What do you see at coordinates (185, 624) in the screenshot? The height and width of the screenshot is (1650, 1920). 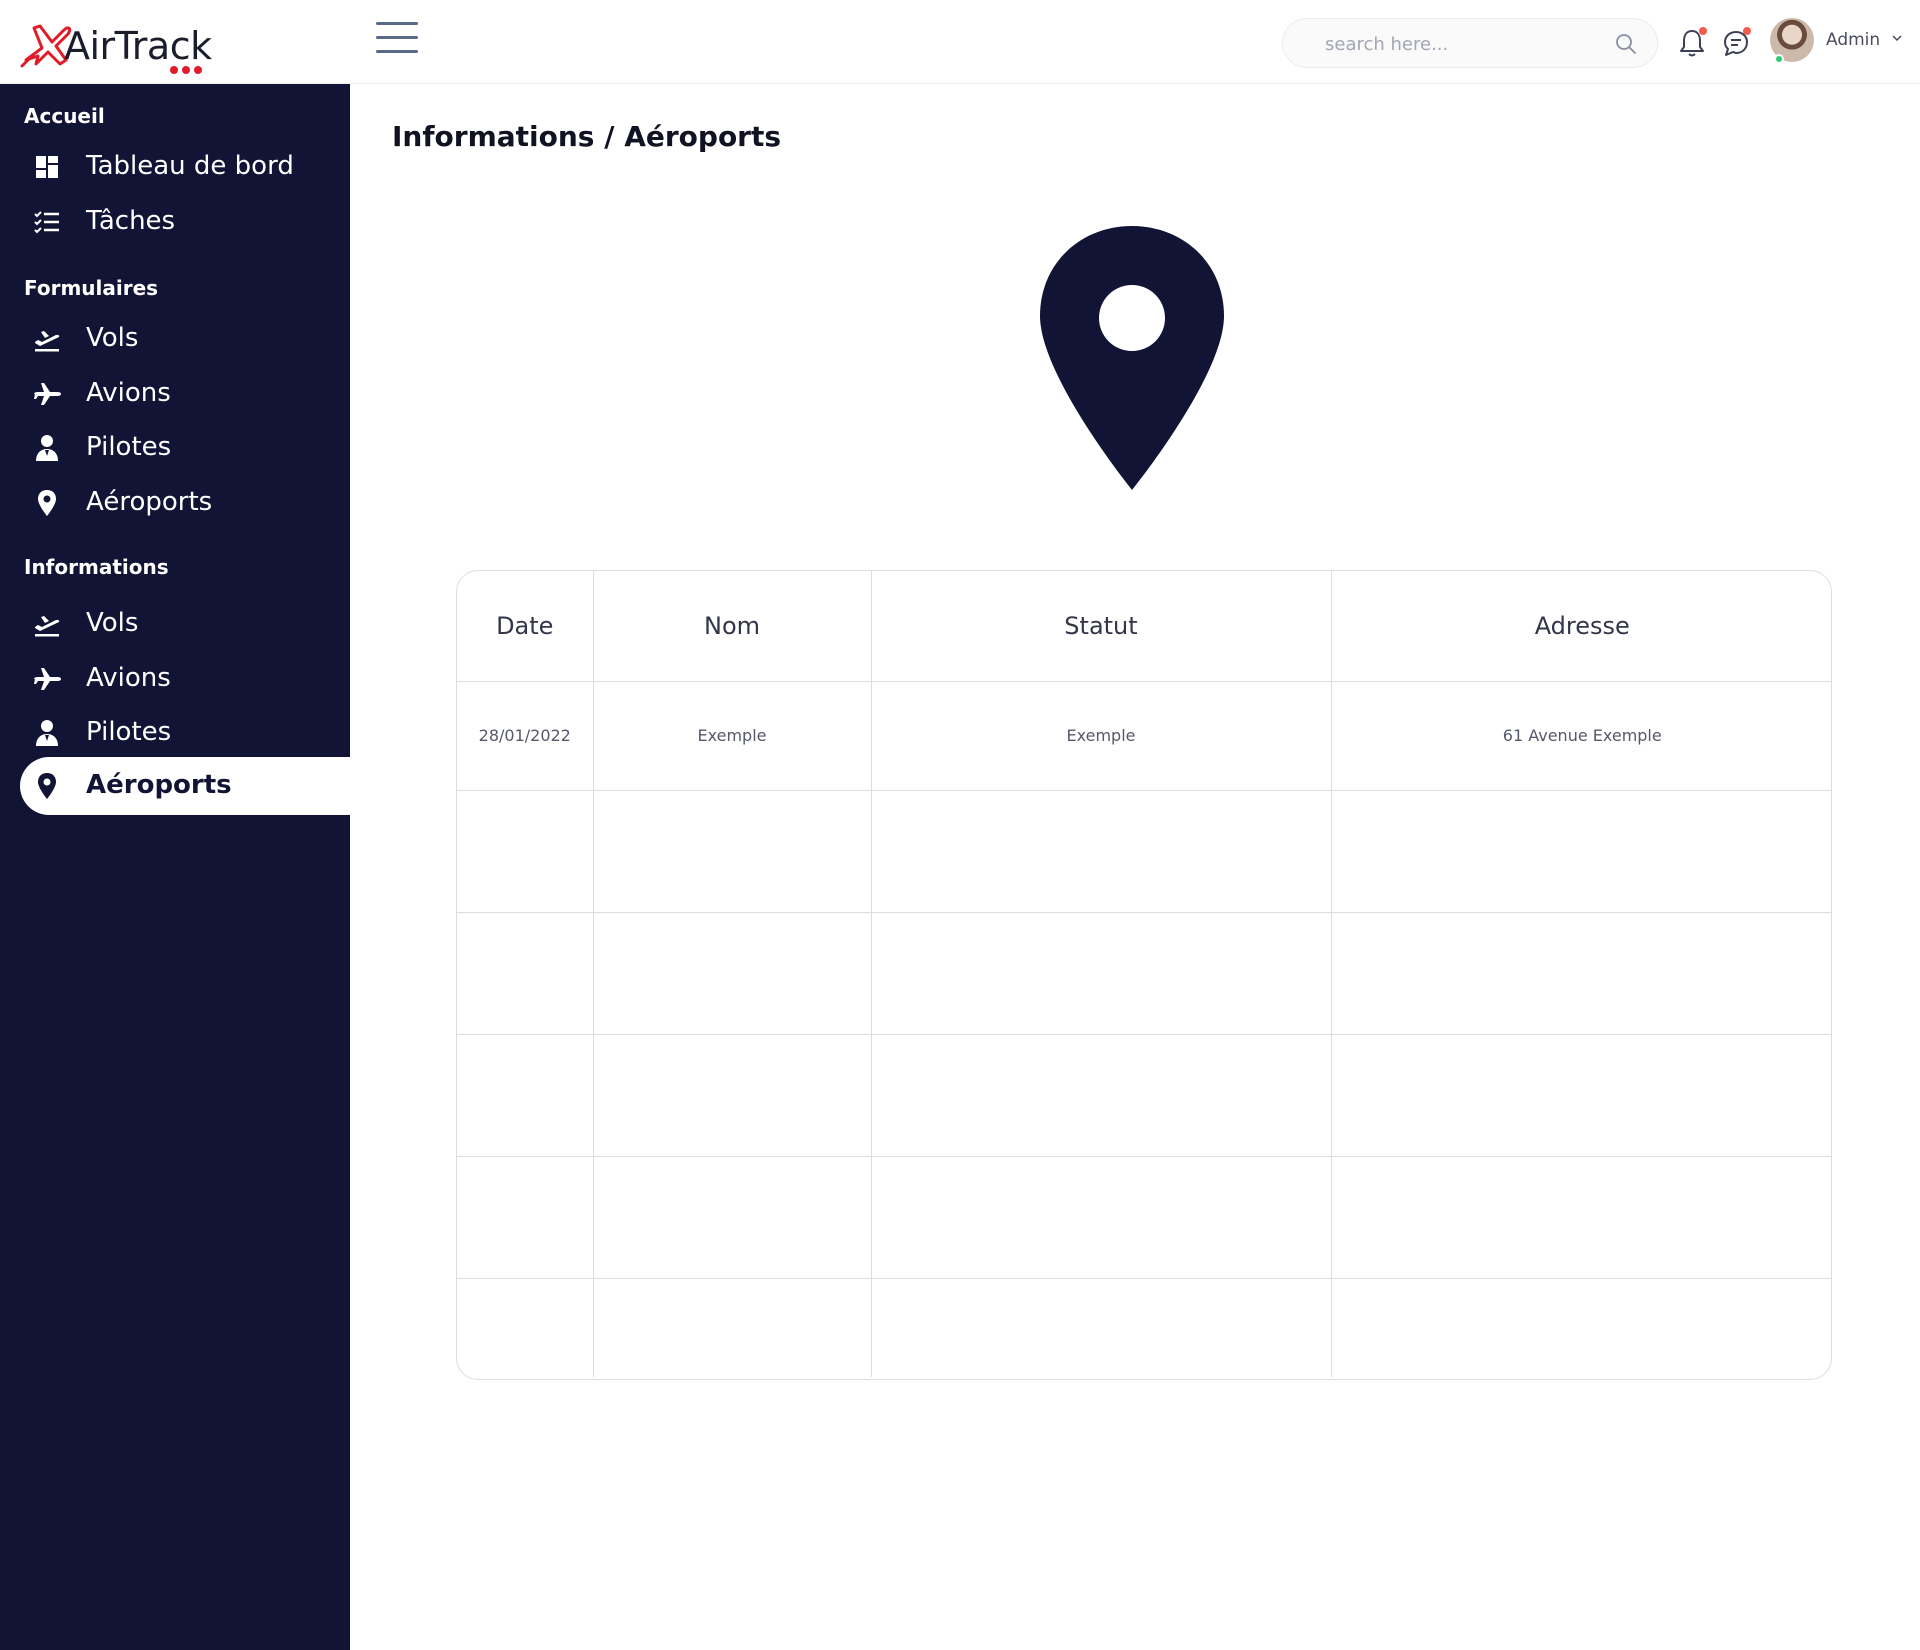 I see `sidebar-item-informations-vols: Vols` at bounding box center [185, 624].